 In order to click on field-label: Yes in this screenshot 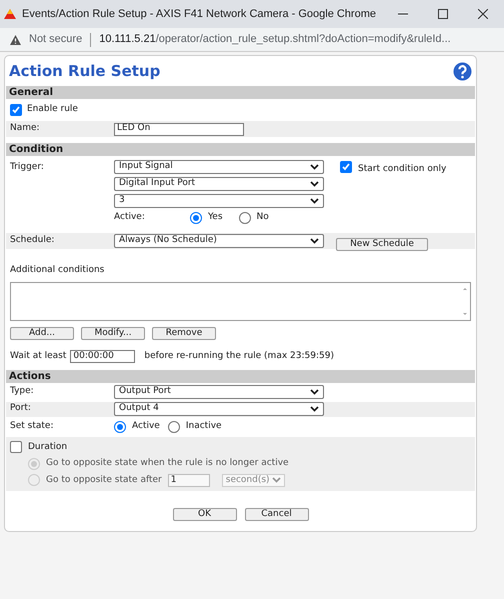, I will do `click(215, 217)`.